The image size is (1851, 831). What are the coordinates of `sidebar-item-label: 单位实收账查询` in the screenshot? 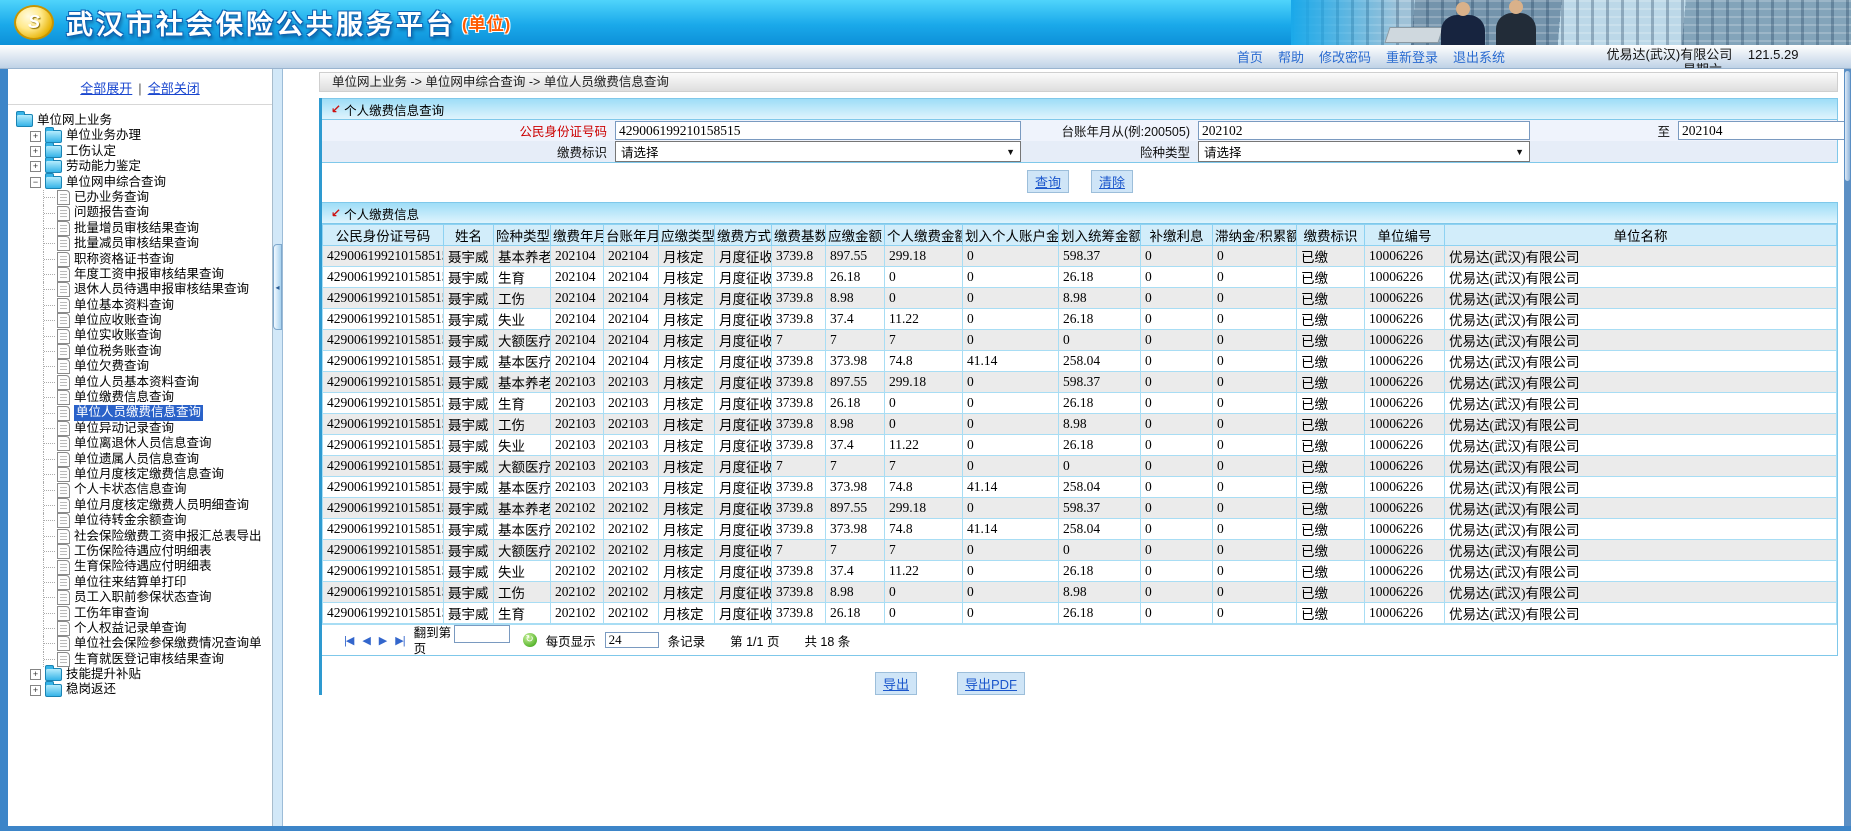 It's located at (118, 335).